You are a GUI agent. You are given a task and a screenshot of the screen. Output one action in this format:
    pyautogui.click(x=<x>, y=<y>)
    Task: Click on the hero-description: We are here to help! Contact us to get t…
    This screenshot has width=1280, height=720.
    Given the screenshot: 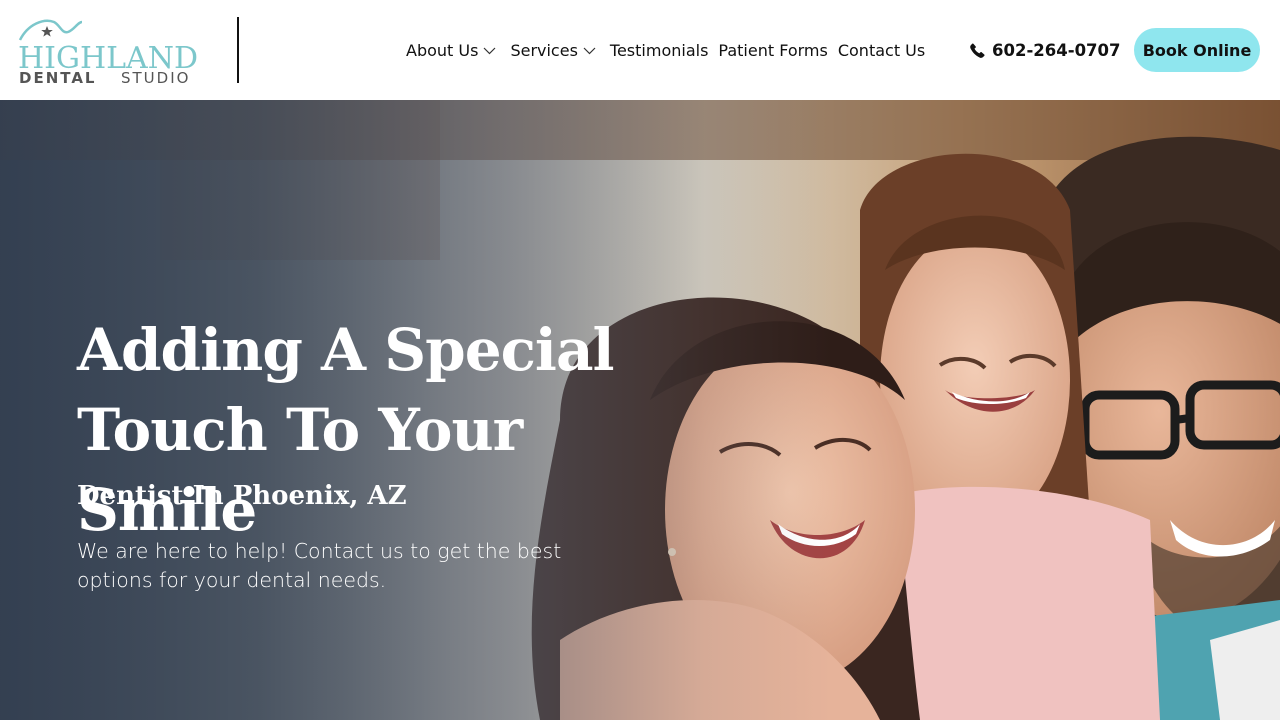 What is the action you would take?
    pyautogui.click(x=319, y=565)
    